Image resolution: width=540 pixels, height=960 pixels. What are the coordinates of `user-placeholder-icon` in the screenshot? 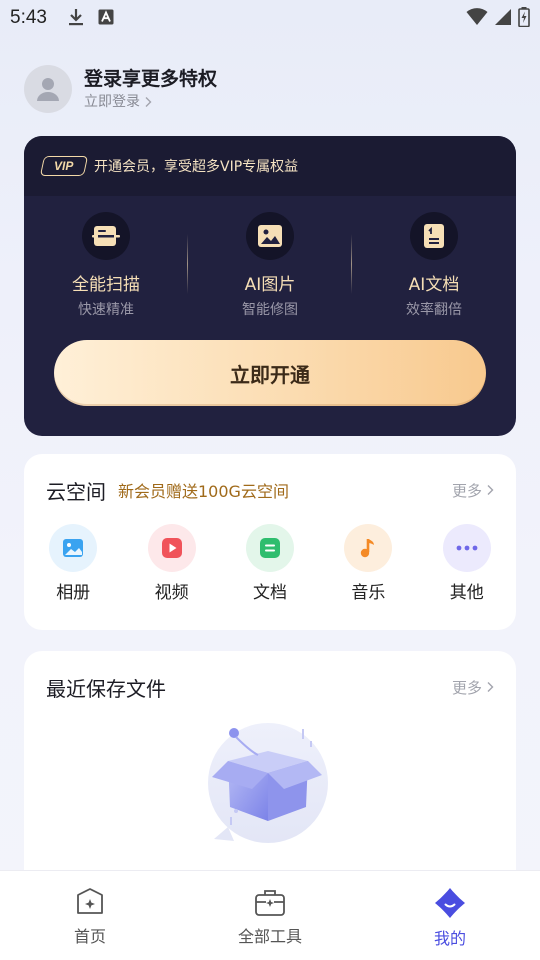 It's located at (48, 89).